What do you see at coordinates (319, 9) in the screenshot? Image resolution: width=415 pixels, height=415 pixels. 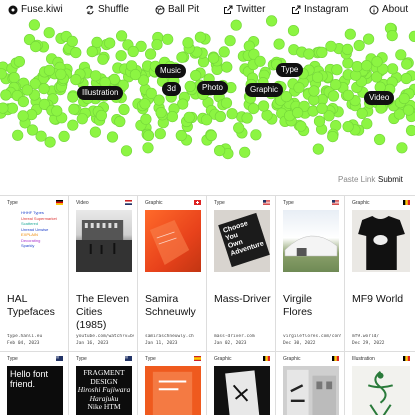 I see `instagram-link: Instagram` at bounding box center [319, 9].